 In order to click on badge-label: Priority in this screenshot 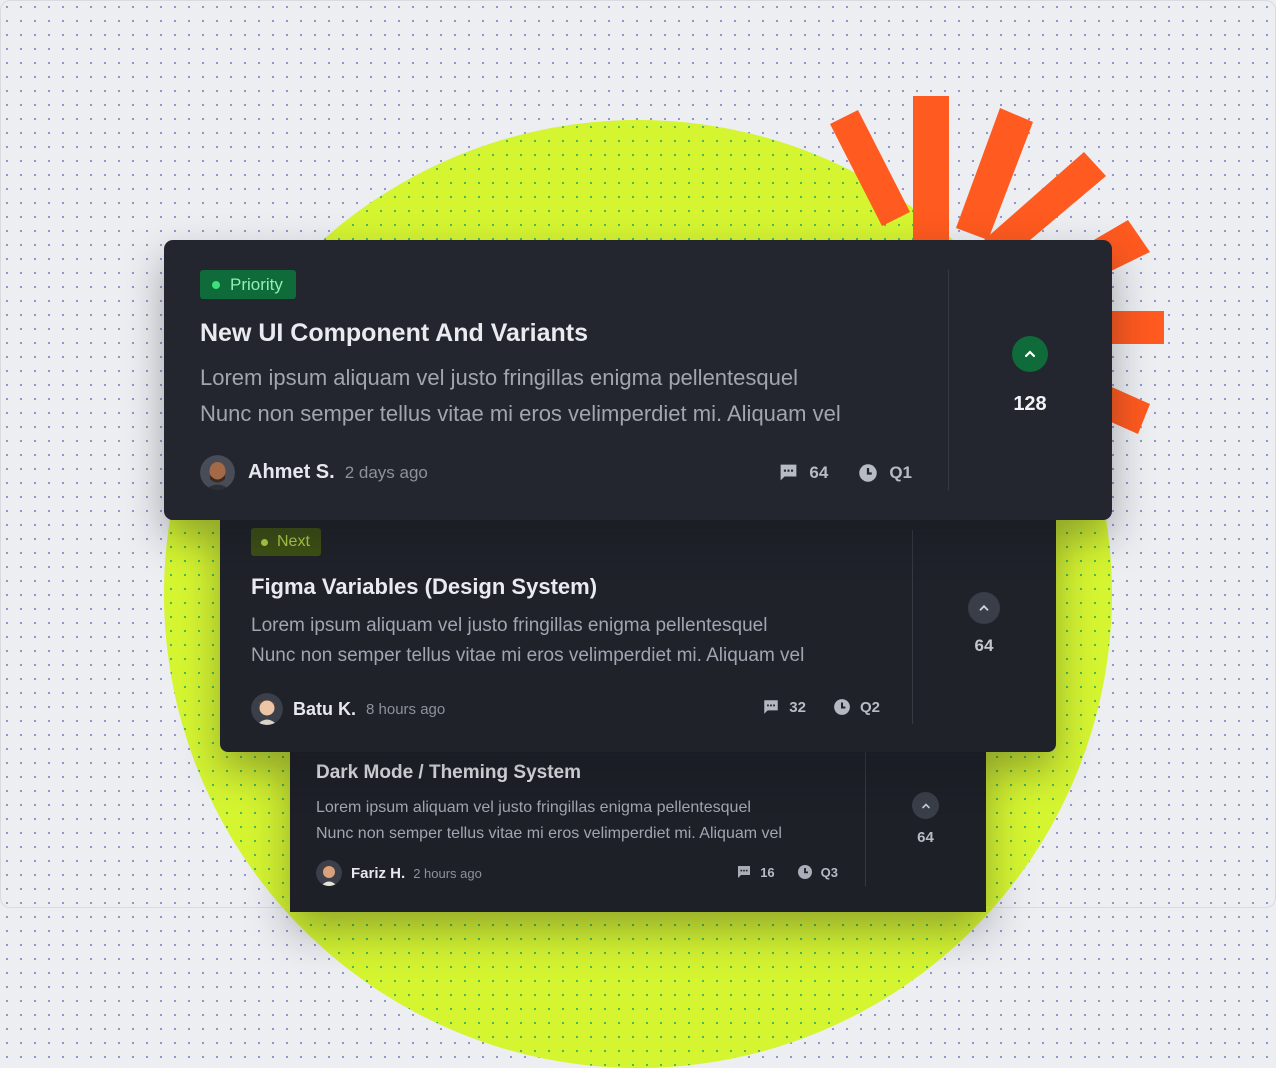, I will do `click(256, 284)`.